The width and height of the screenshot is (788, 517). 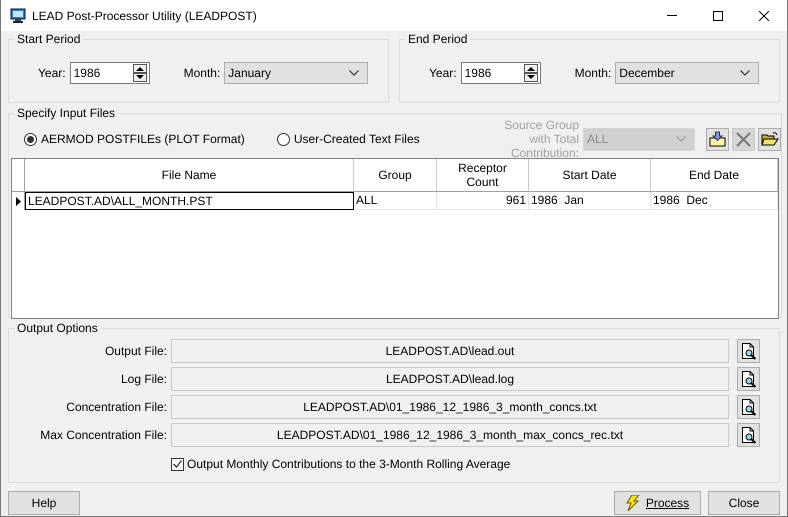 What do you see at coordinates (450, 407) in the screenshot?
I see `file-path-field: LEADPOST.AD\01_1986_12_1986_3_month_concs.txt` at bounding box center [450, 407].